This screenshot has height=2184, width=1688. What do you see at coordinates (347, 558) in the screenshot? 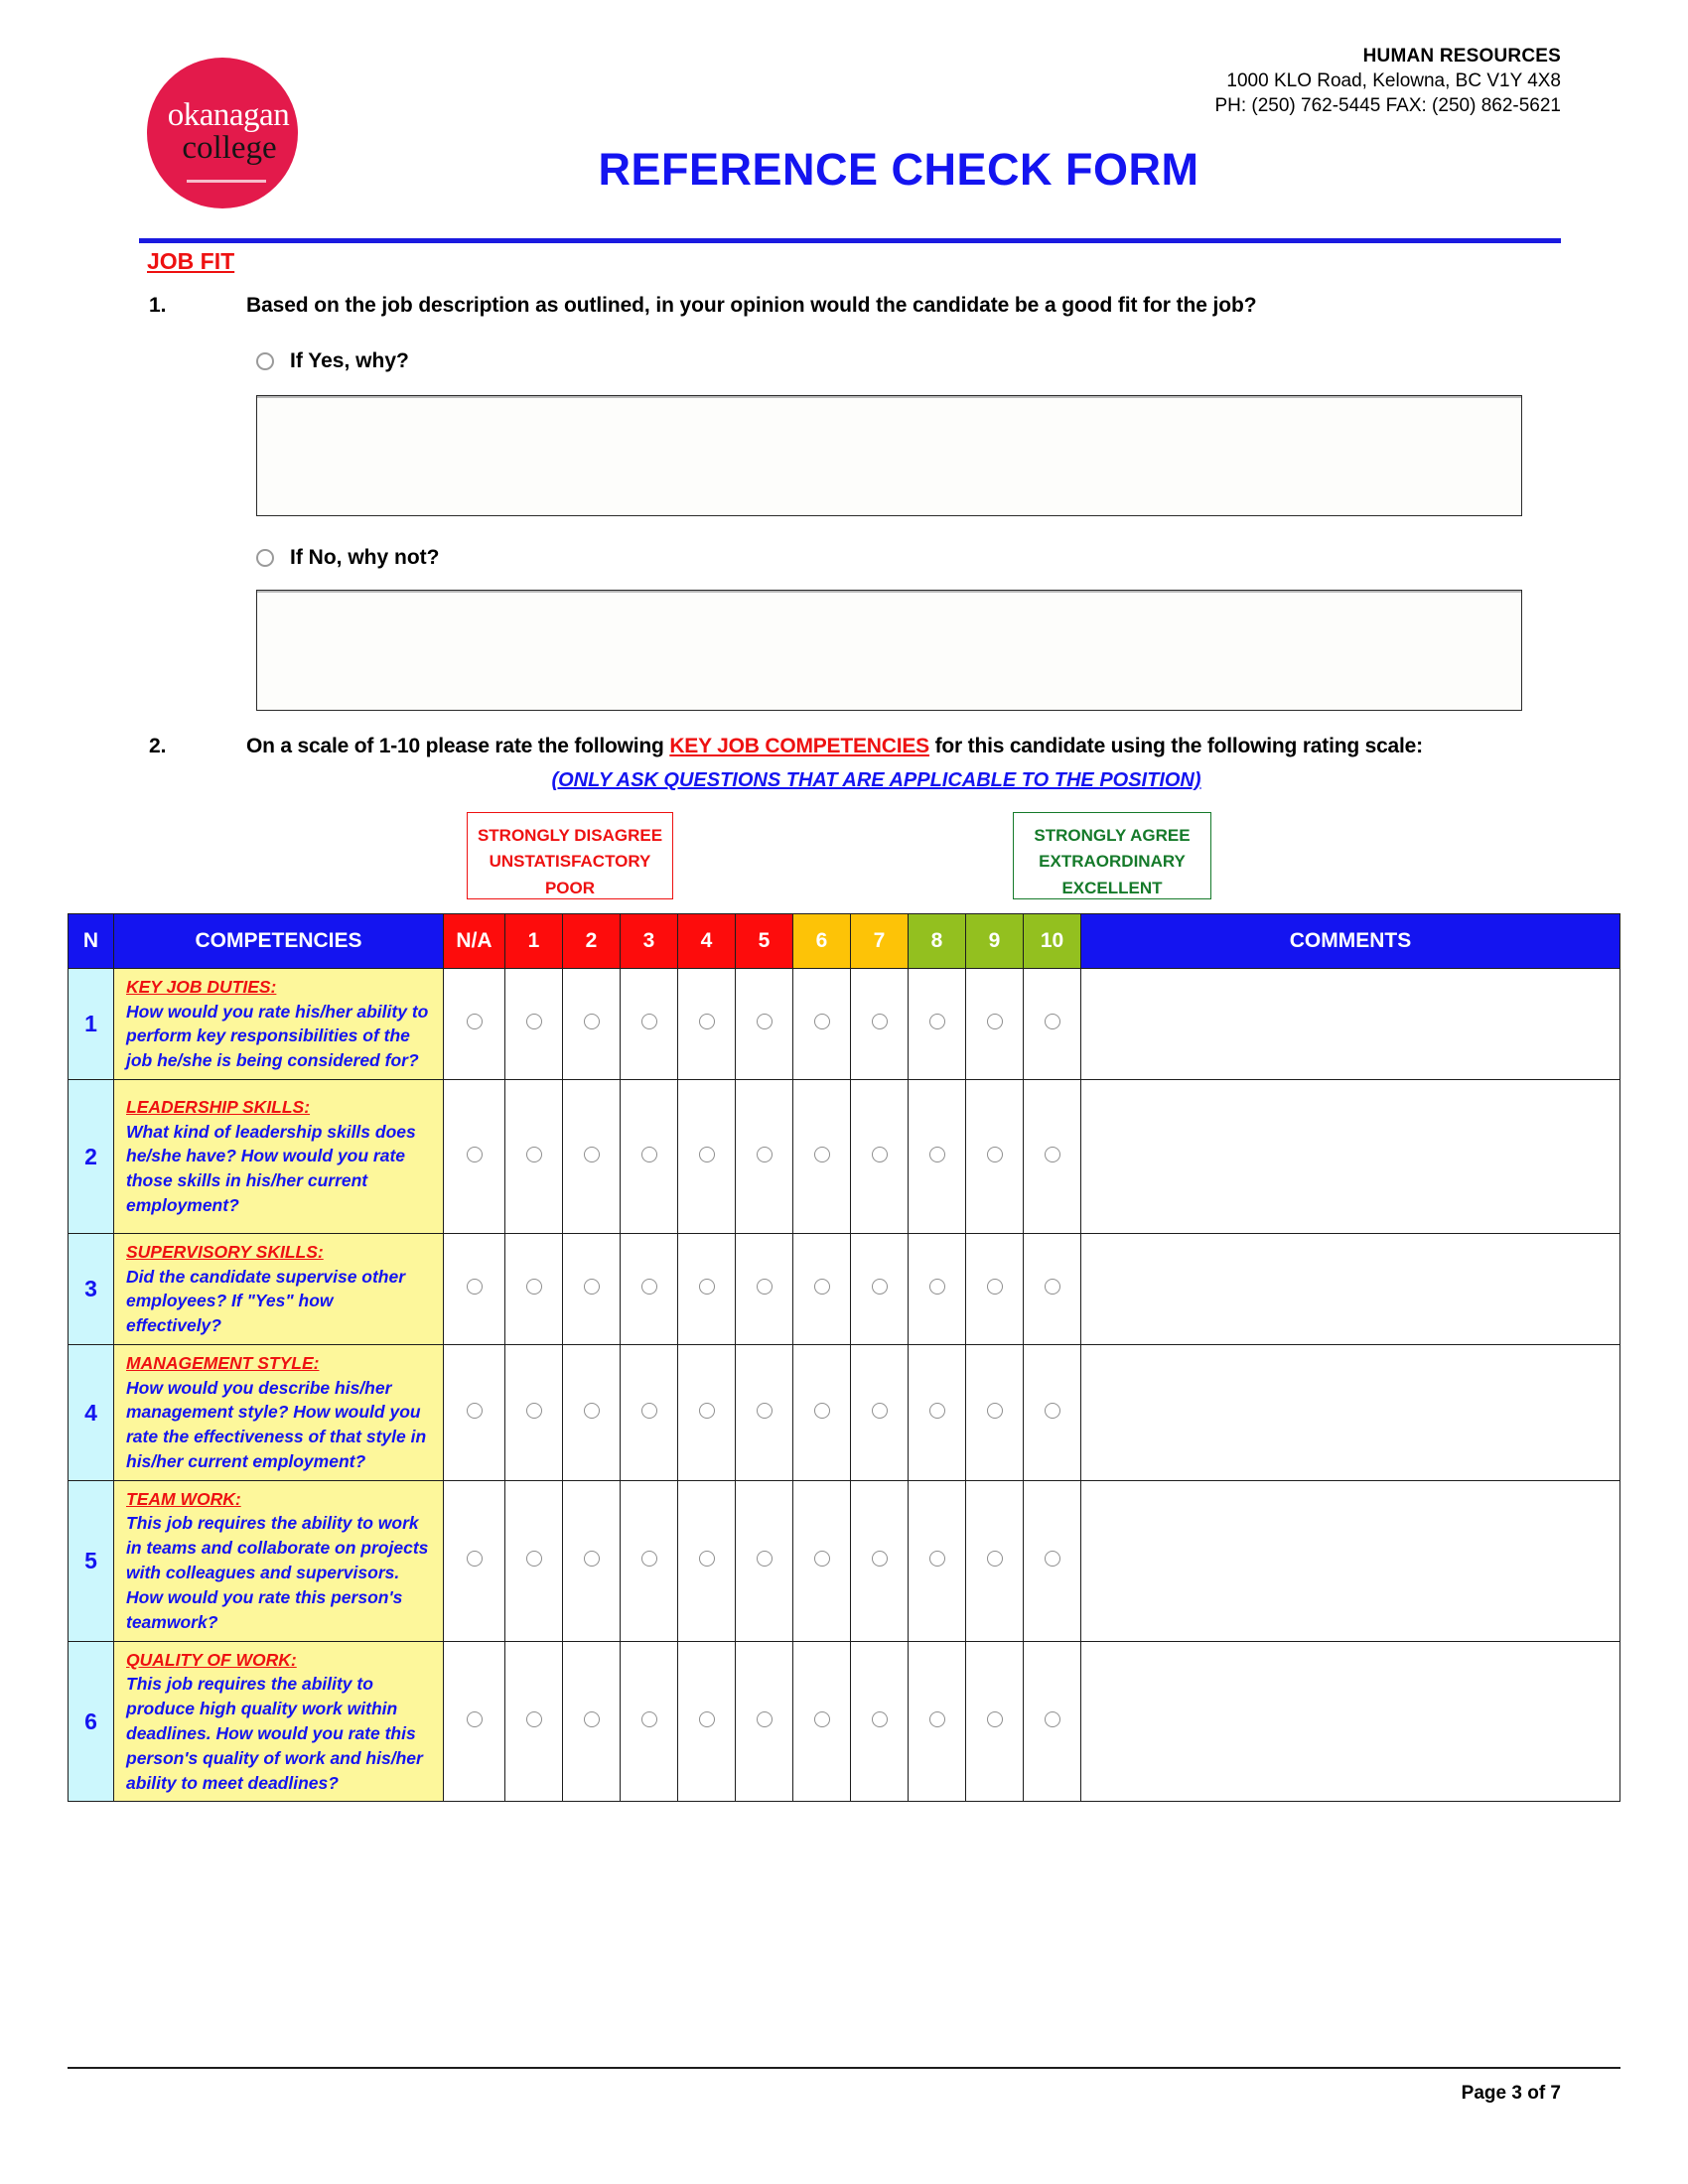
I see `radio-option-no: If No, why not?` at bounding box center [347, 558].